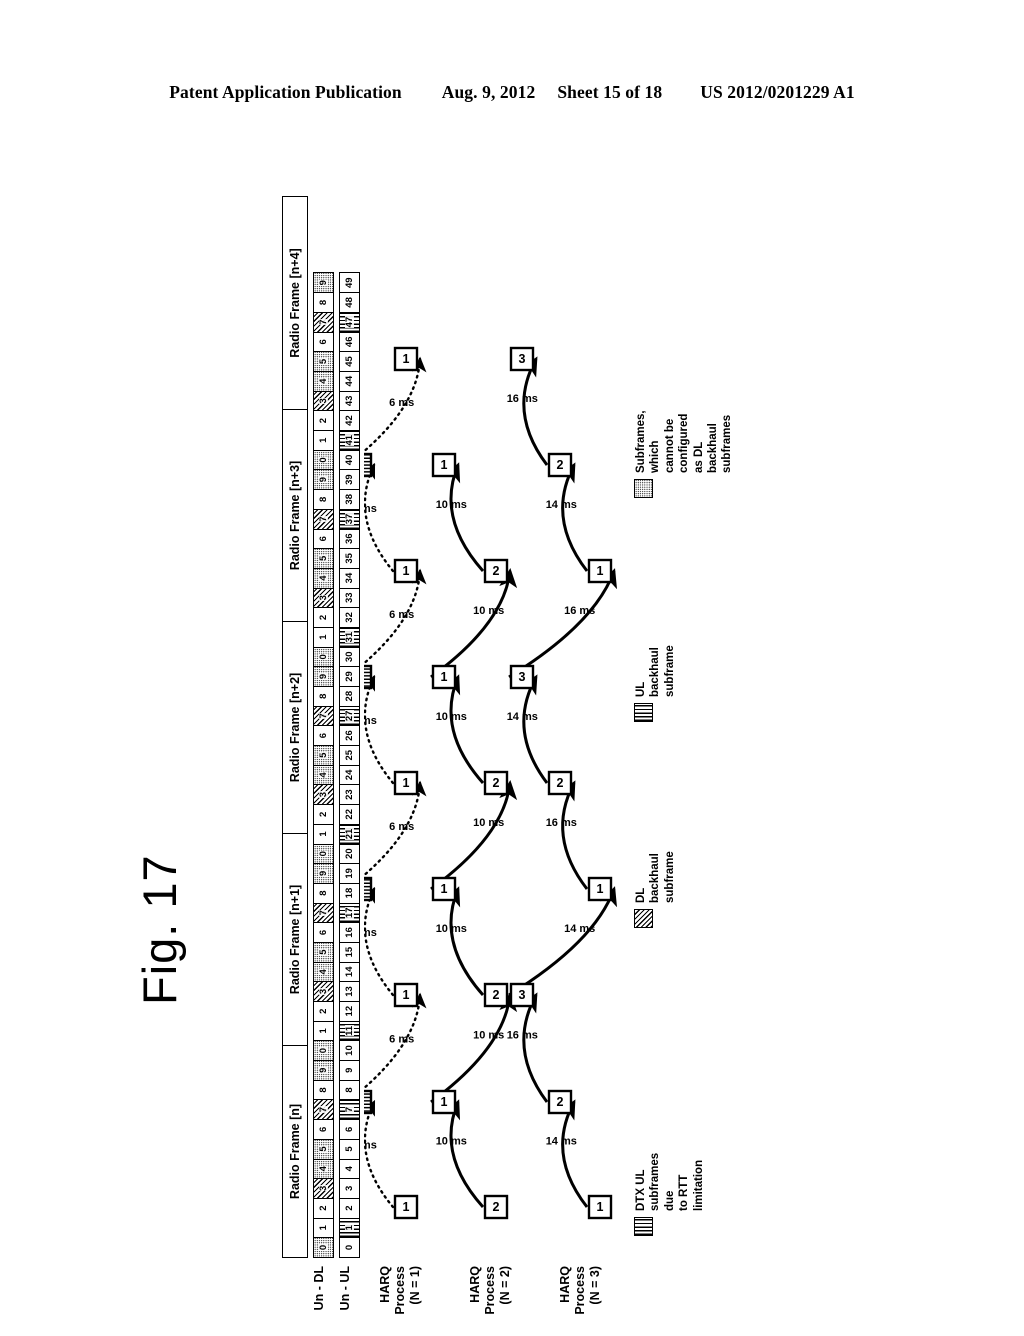  What do you see at coordinates (580, 1290) in the screenshot?
I see `row-label-harq-3: HARQ Process (N = 3)` at bounding box center [580, 1290].